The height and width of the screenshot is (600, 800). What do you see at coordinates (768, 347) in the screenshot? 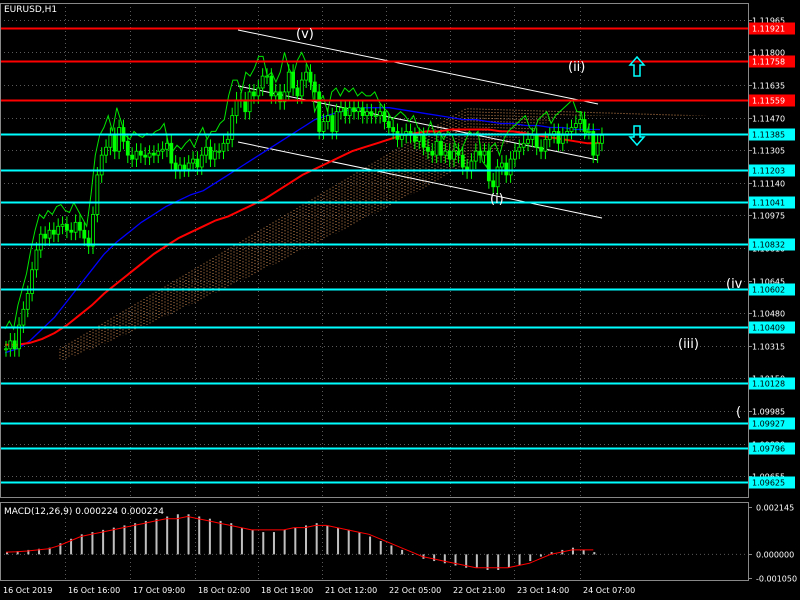
I see `y-tick-label: 1.10315` at bounding box center [768, 347].